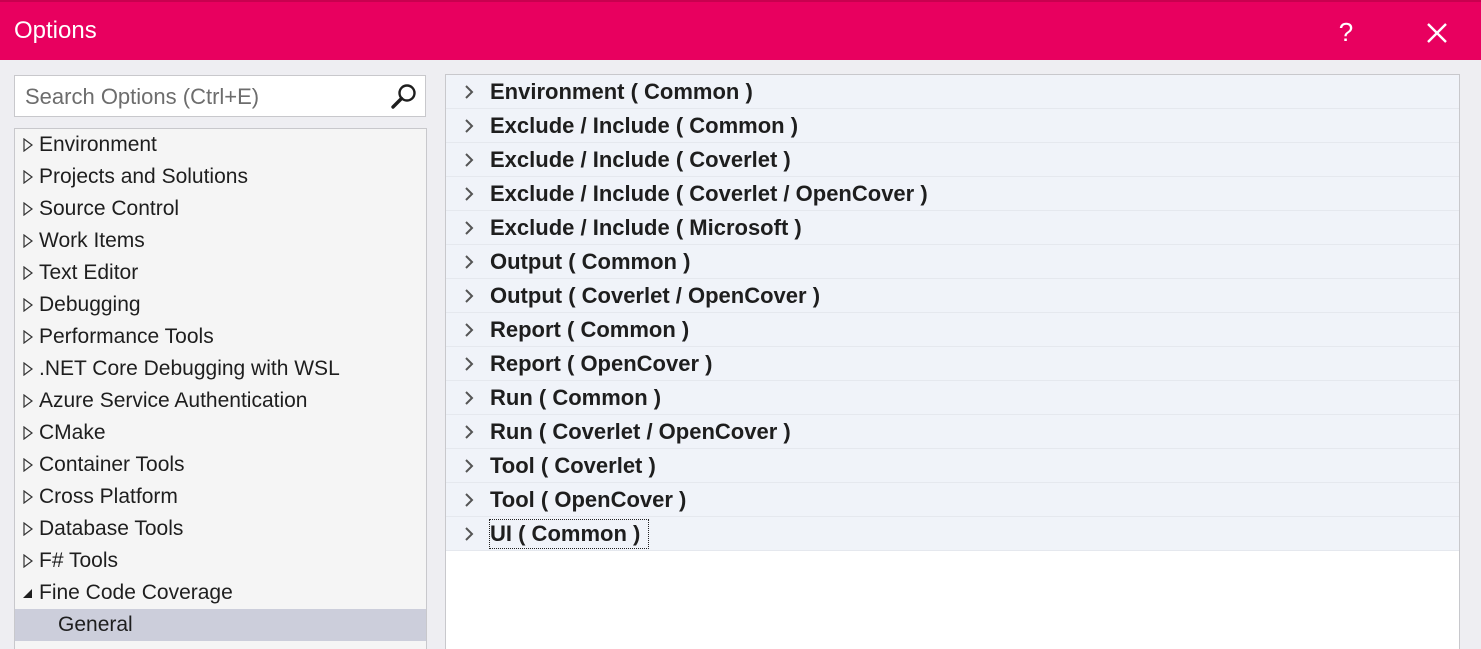 The image size is (1481, 649). I want to click on category-row: Report ( OpenCover ), so click(952, 364).